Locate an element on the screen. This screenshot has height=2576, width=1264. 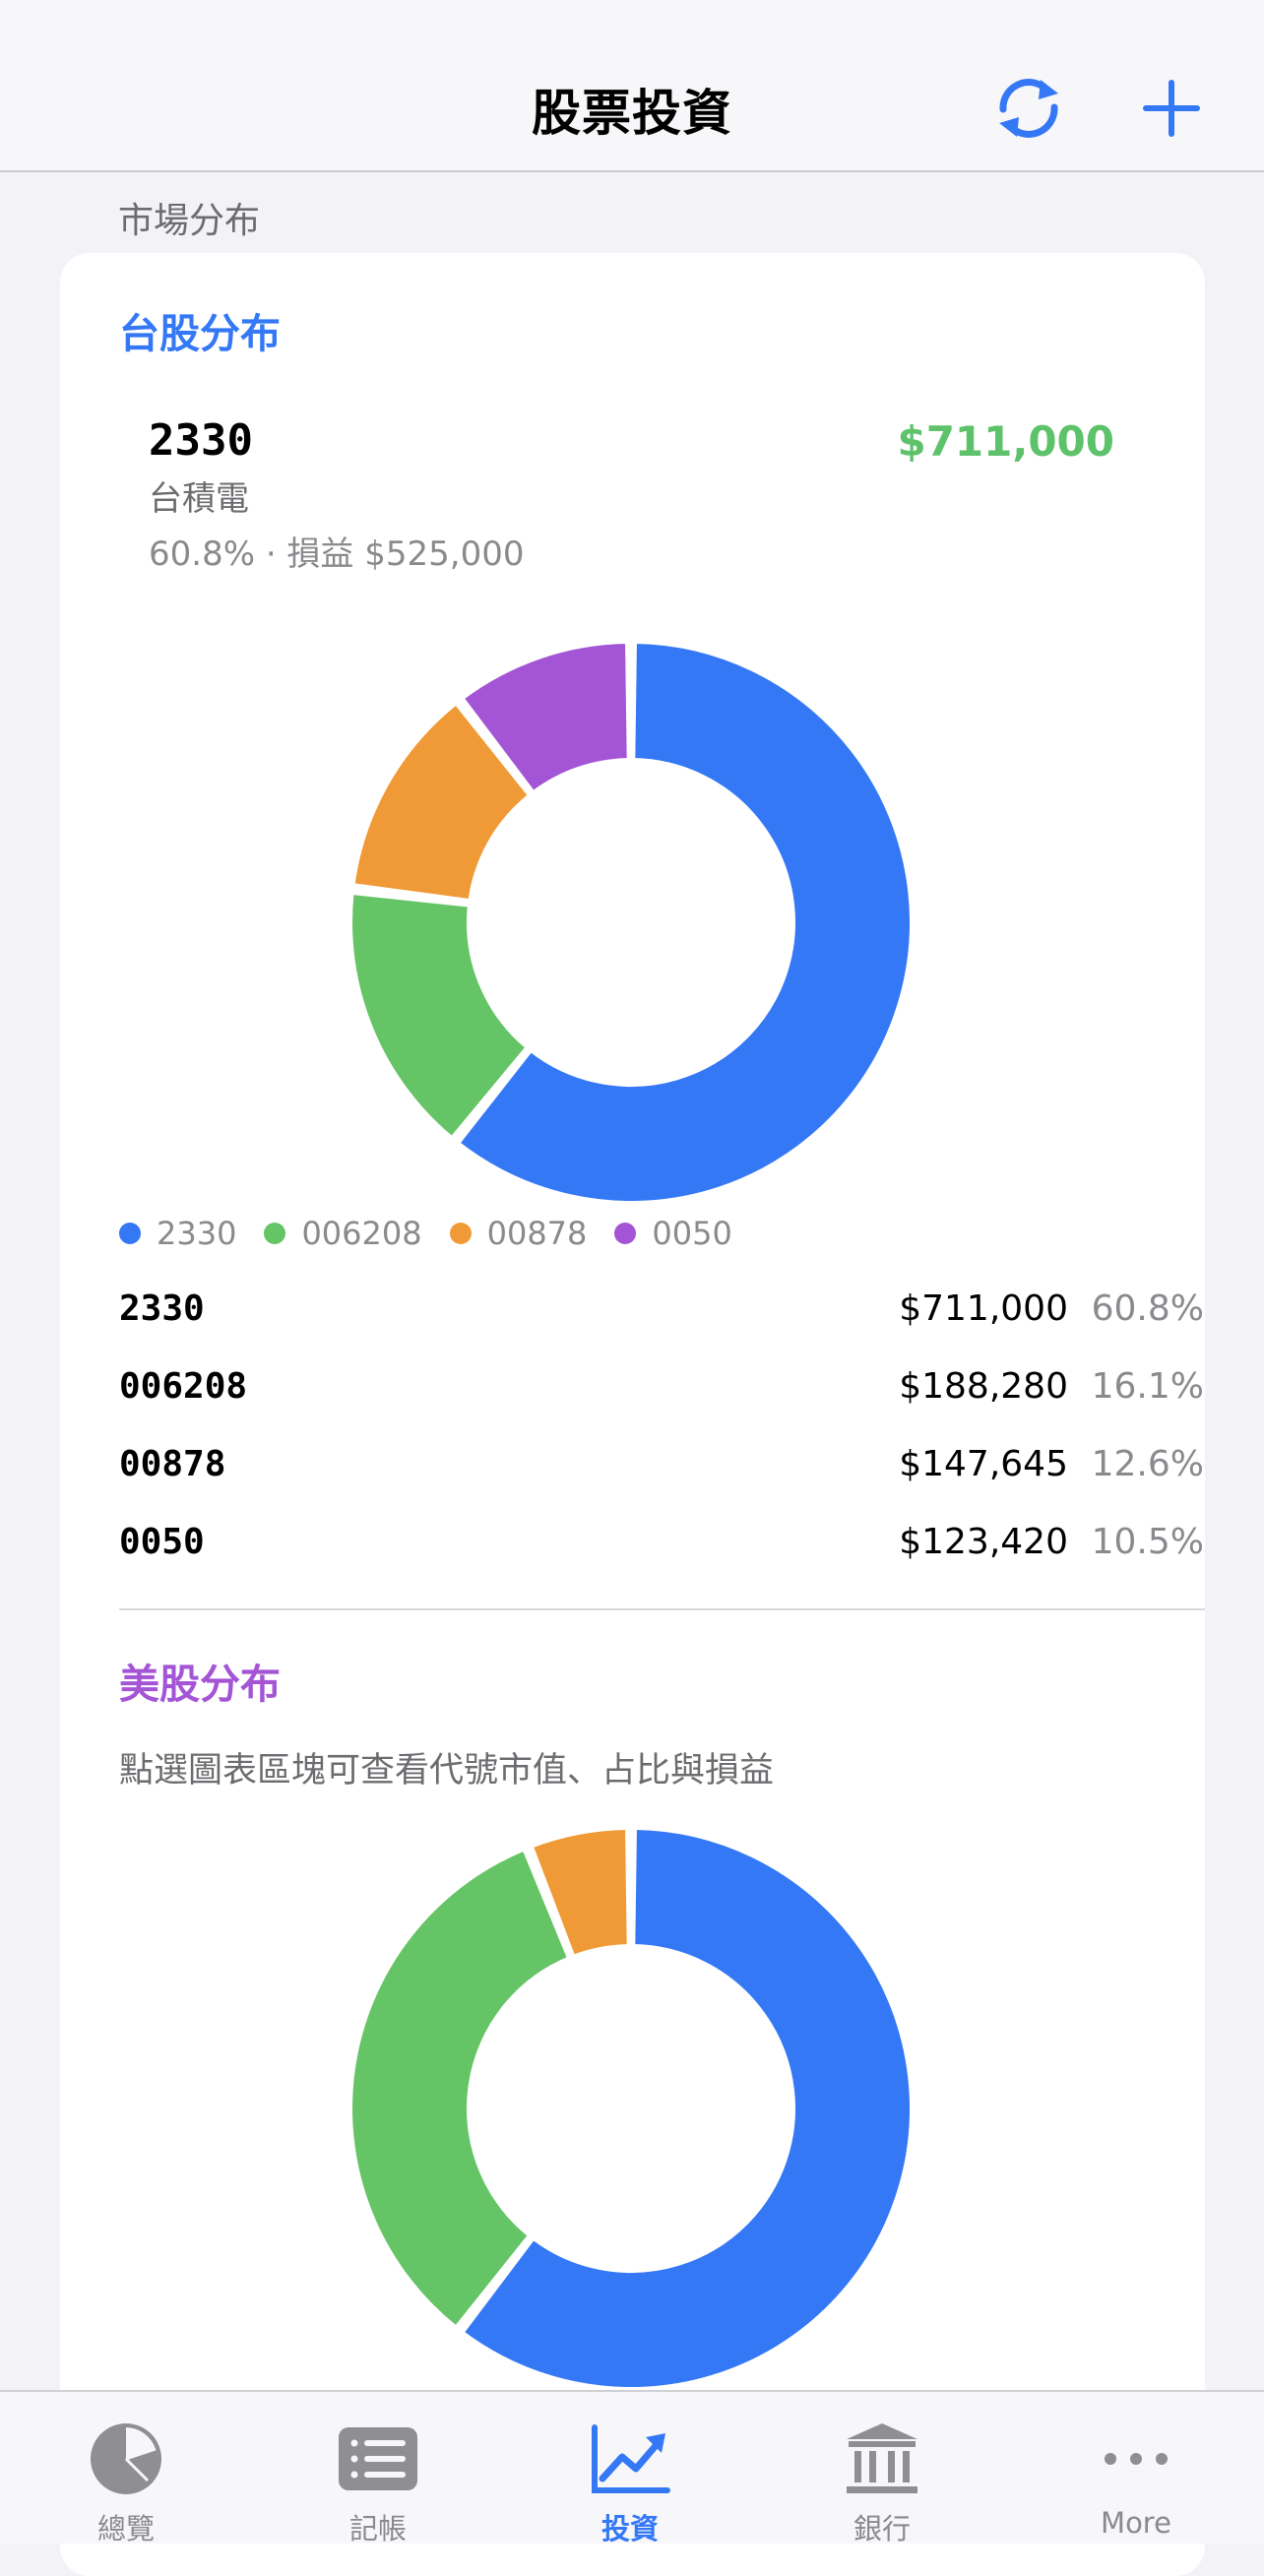
tab-label: More is located at coordinates (1136, 2523).